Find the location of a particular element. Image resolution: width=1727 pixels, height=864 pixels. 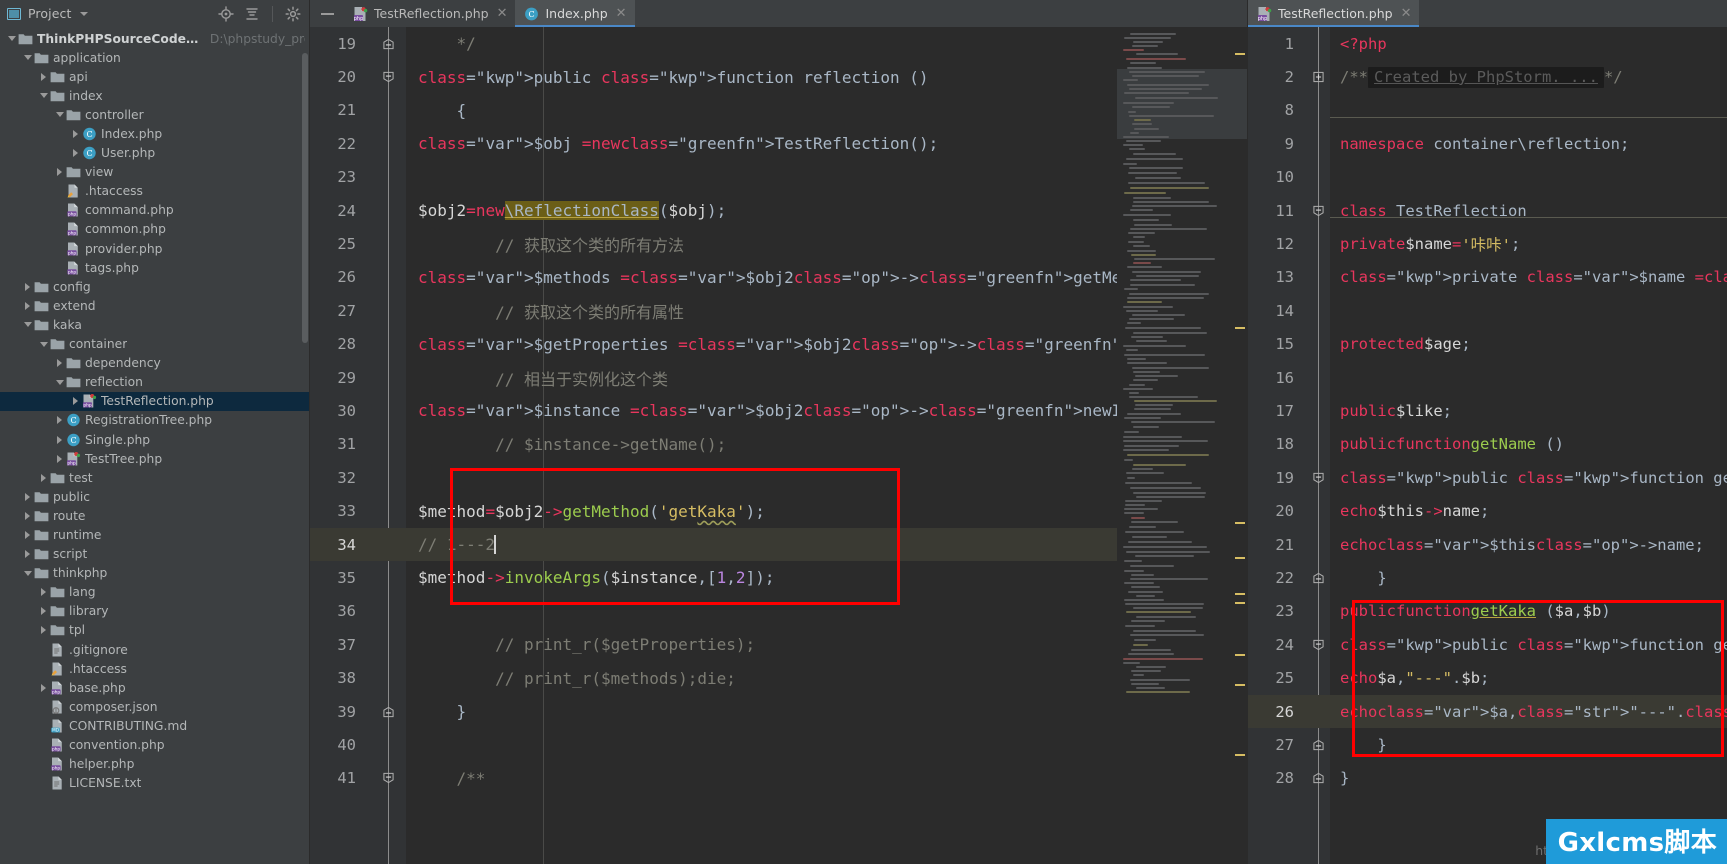

tree-item-license-txt: LICENSE.txt is located at coordinates (154, 783).